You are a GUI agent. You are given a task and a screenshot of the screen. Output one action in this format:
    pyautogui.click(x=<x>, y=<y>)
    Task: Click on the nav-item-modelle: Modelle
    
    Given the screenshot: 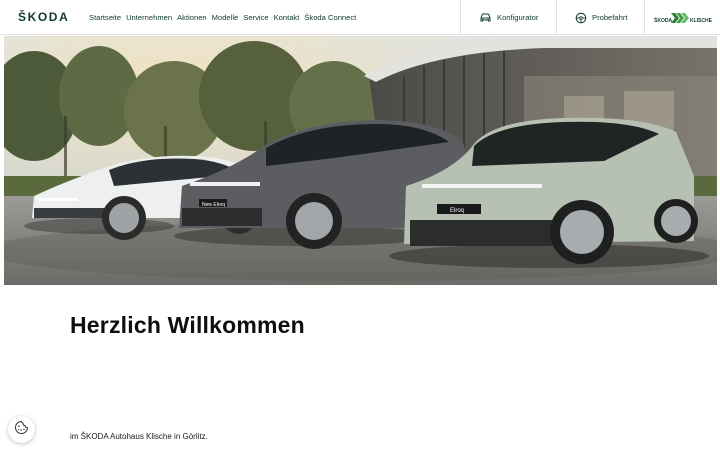 What is the action you would take?
    pyautogui.click(x=225, y=17)
    